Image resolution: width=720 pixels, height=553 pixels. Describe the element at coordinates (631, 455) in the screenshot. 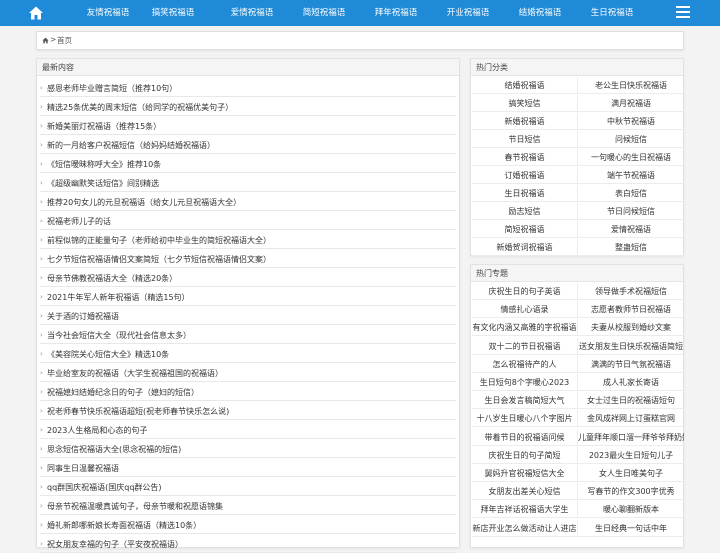

I see `grid-link: 2023最火生日短句儿子` at that location.